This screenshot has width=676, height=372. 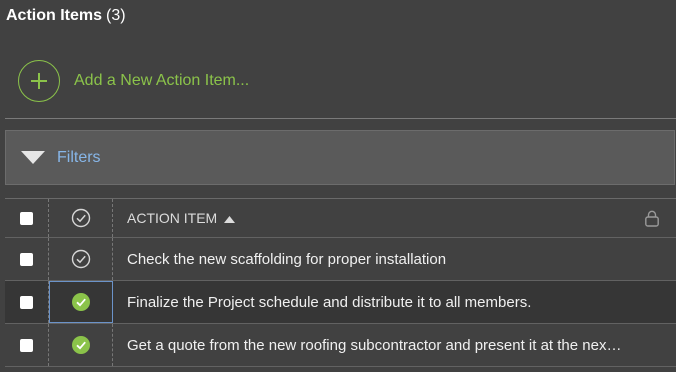 What do you see at coordinates (54, 15) in the screenshot?
I see `page-title: Action Items` at bounding box center [54, 15].